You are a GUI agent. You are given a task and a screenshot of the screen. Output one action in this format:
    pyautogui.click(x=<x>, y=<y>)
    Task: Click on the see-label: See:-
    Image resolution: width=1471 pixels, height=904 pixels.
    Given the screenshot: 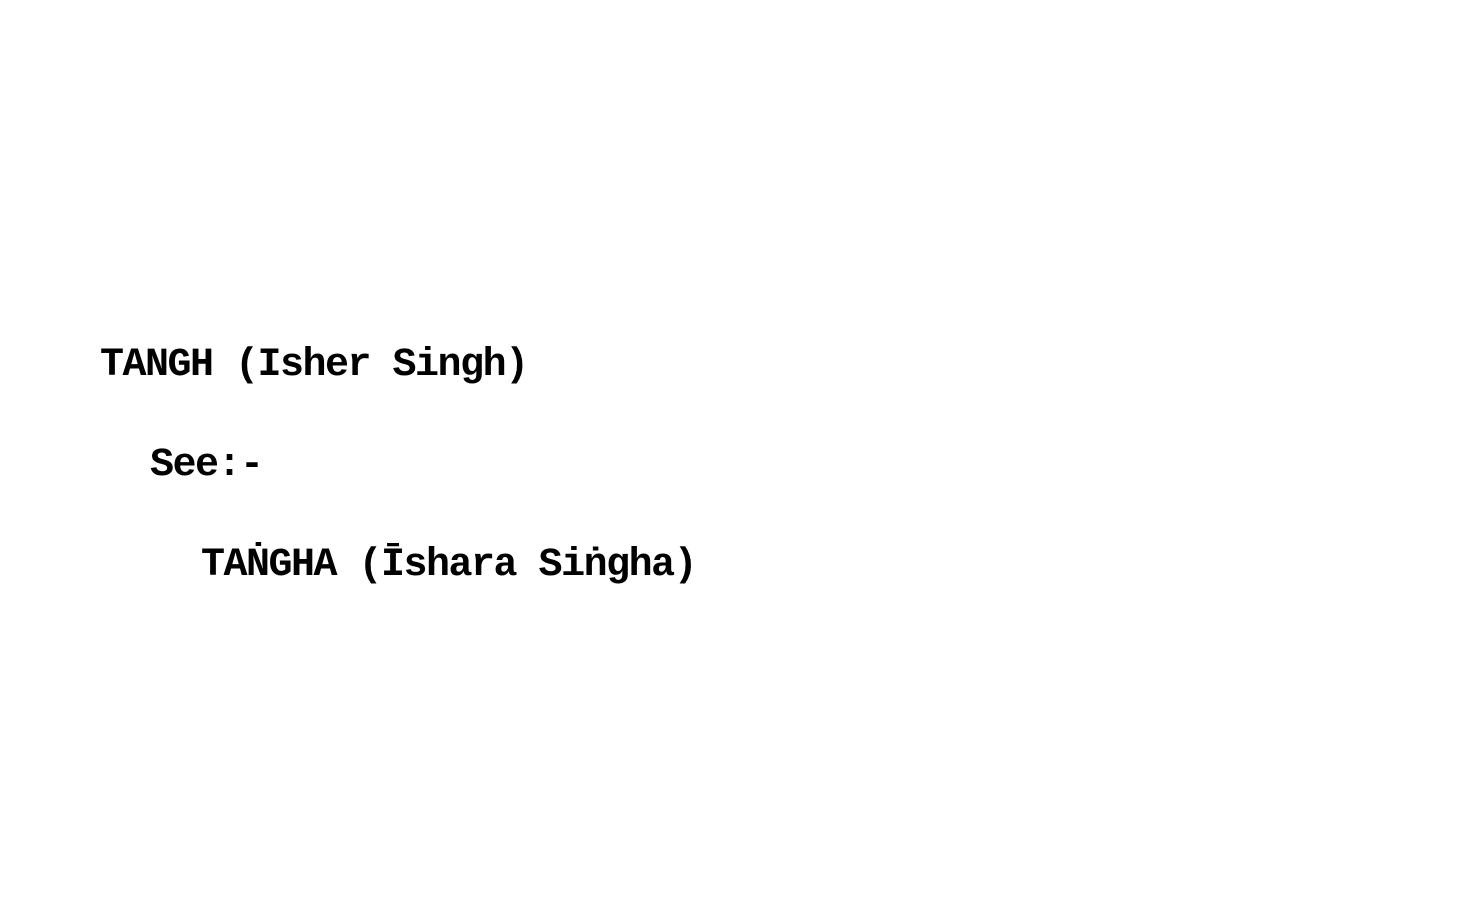 What is the action you would take?
    pyautogui.click(x=207, y=465)
    